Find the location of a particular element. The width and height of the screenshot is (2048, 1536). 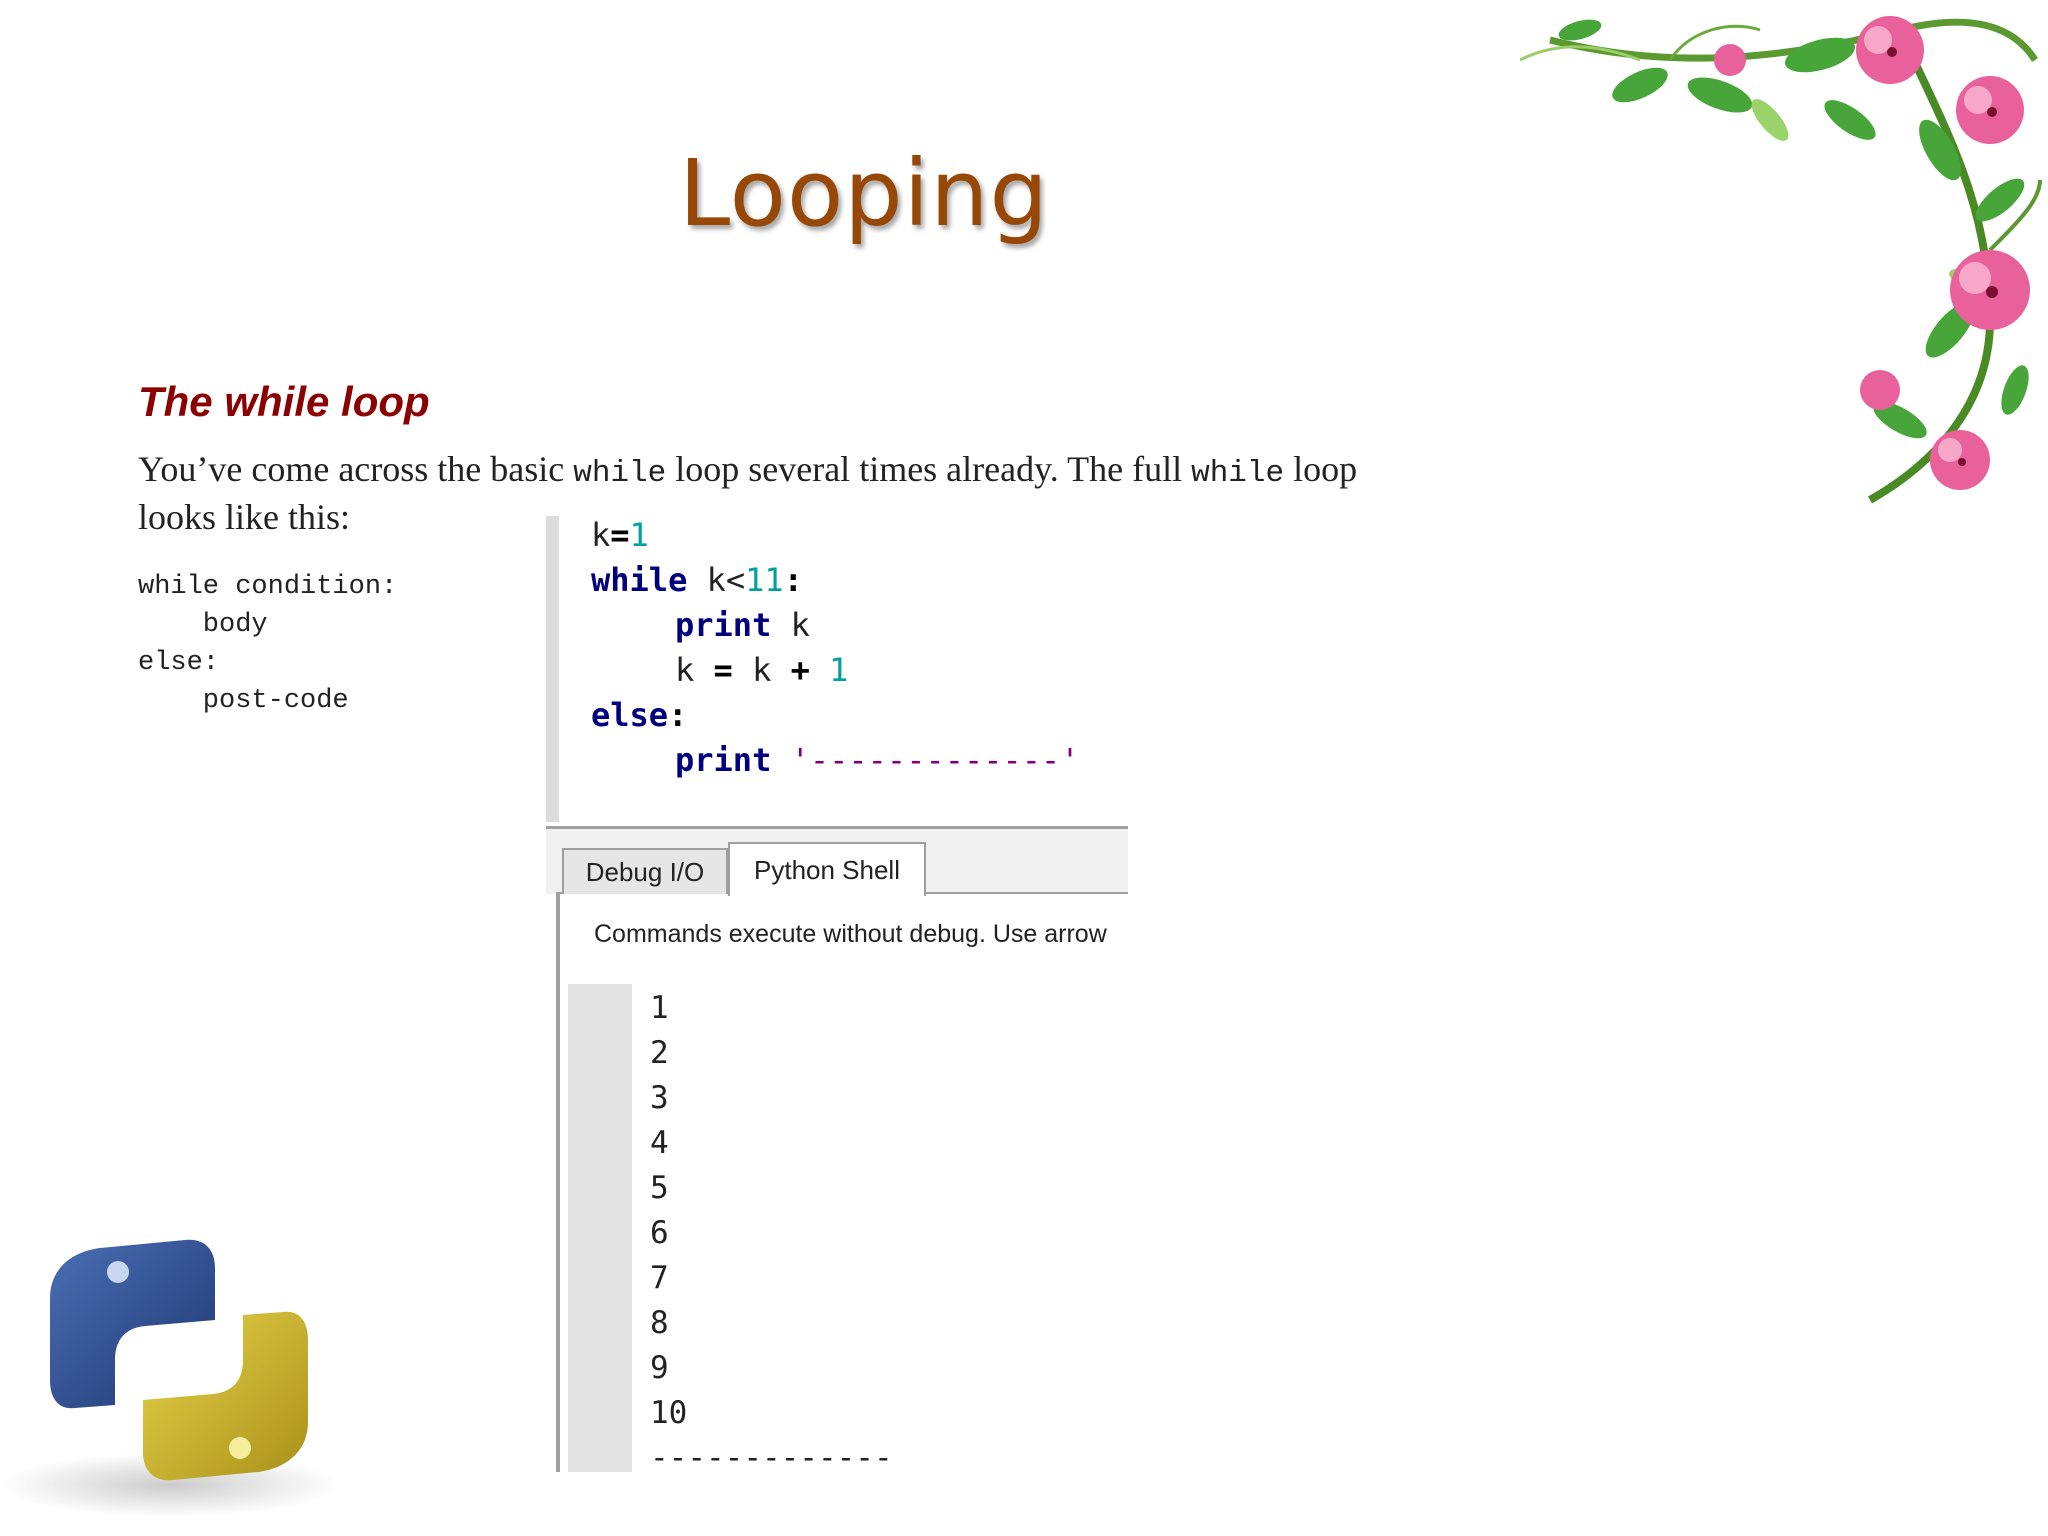

code-line-6: print '-------------' is located at coordinates (877, 760).